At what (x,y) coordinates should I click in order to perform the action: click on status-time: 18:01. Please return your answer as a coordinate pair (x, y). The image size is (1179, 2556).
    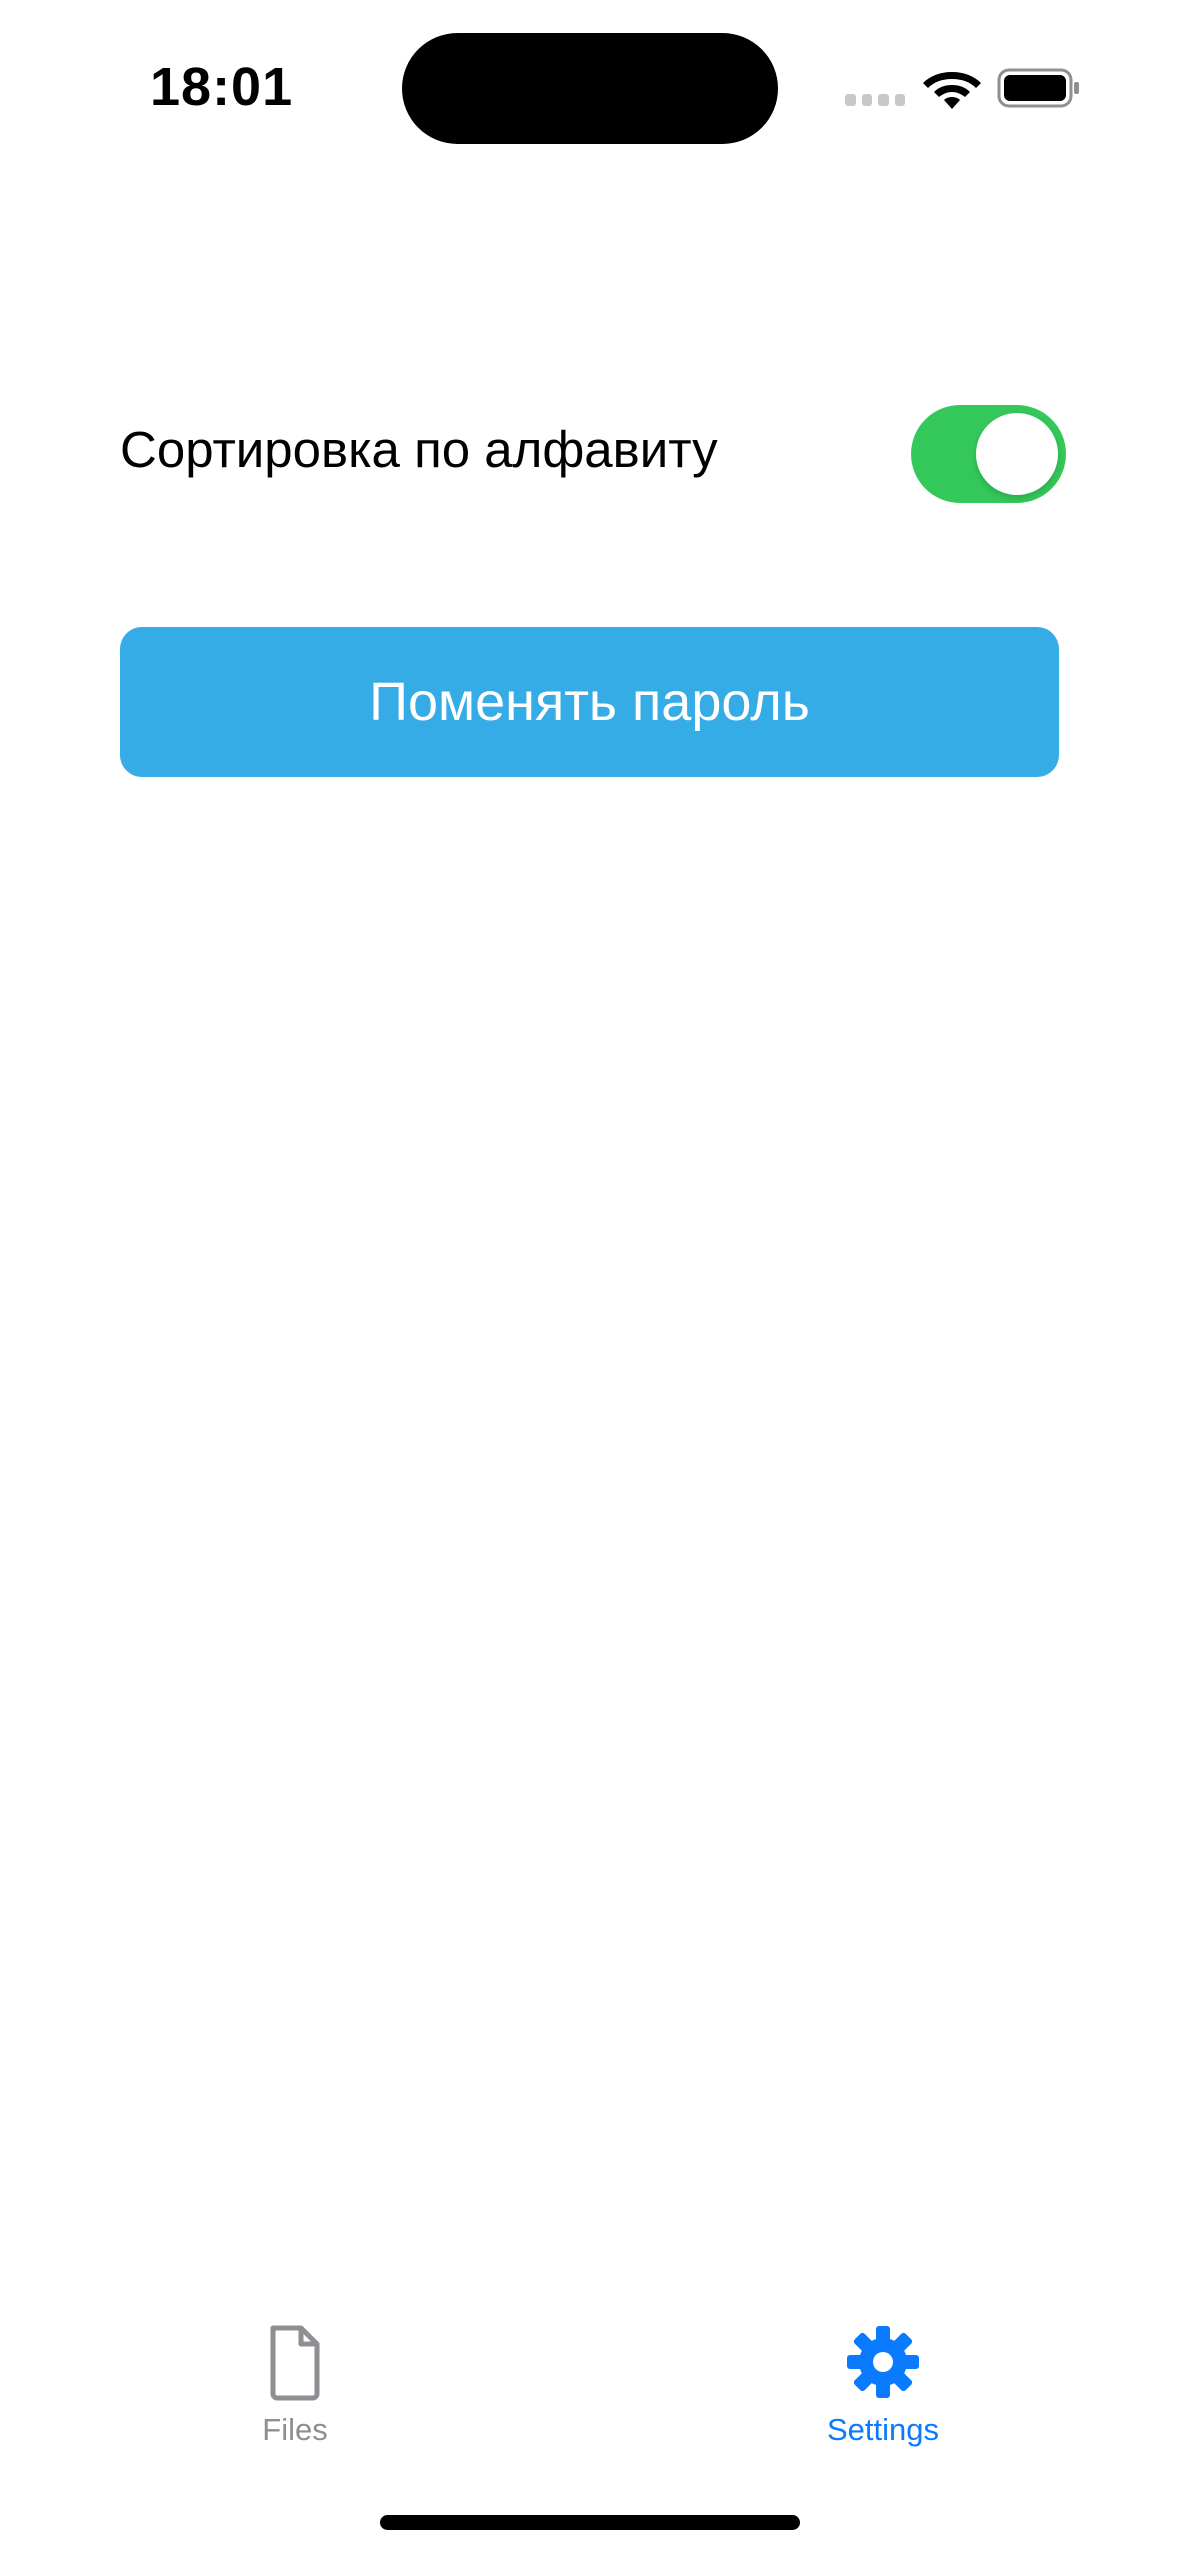
    Looking at the image, I should click on (222, 87).